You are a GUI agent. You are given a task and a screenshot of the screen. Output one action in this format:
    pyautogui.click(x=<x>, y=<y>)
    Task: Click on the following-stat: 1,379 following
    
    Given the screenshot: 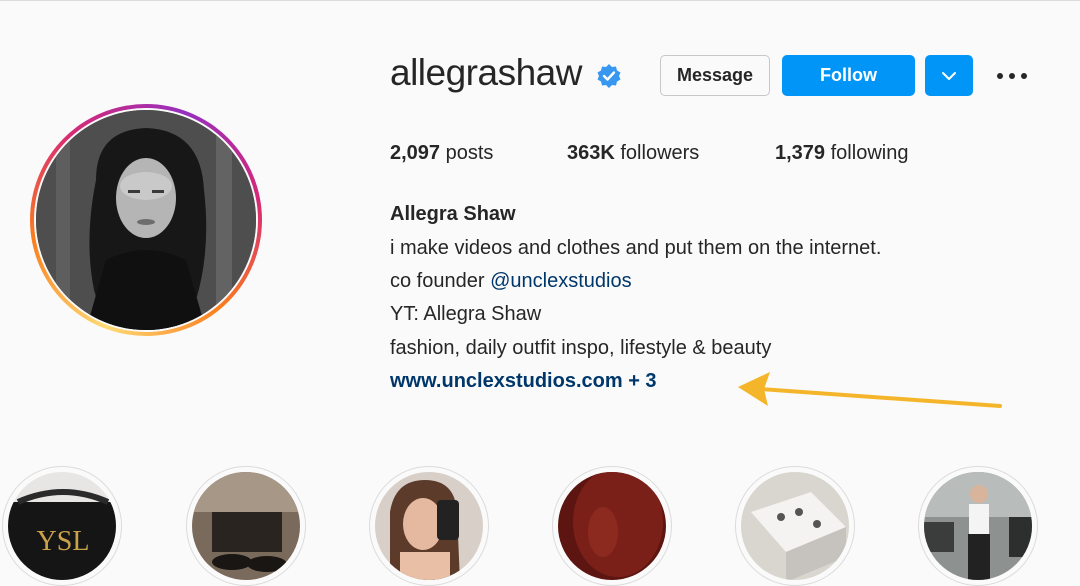 What is the action you would take?
    pyautogui.click(x=841, y=153)
    